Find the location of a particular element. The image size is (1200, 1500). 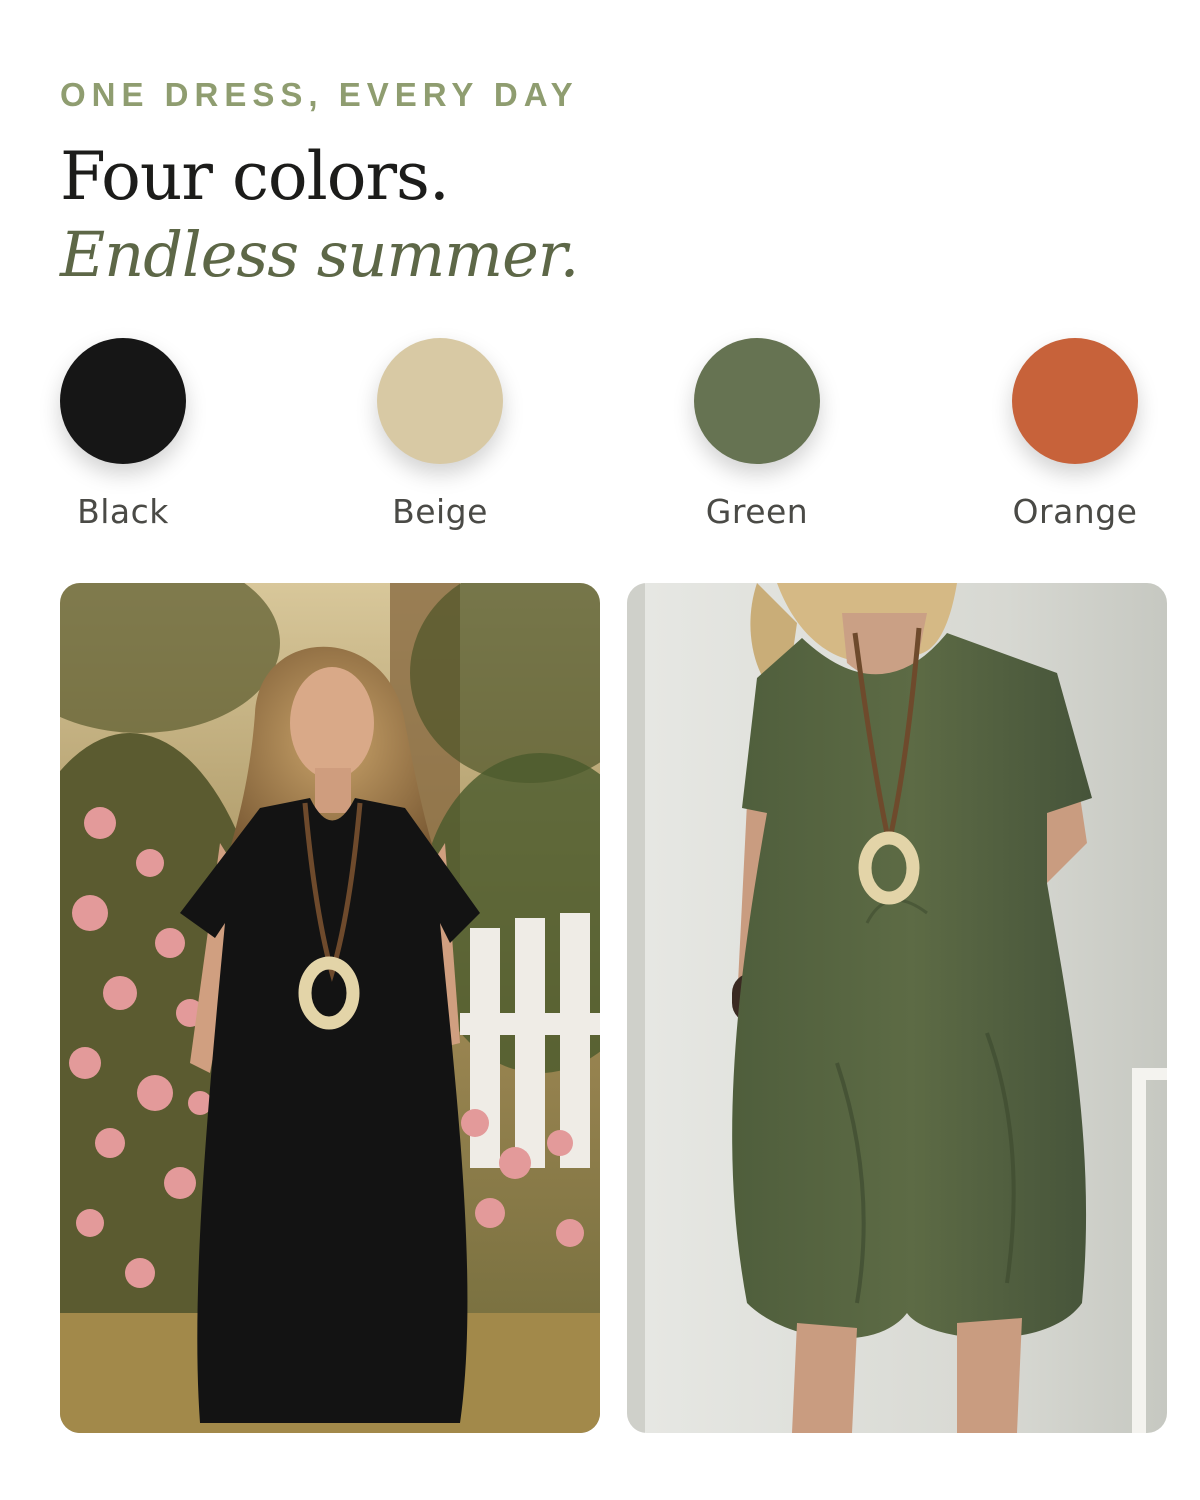

swatch-black: Black is located at coordinates (123, 434).